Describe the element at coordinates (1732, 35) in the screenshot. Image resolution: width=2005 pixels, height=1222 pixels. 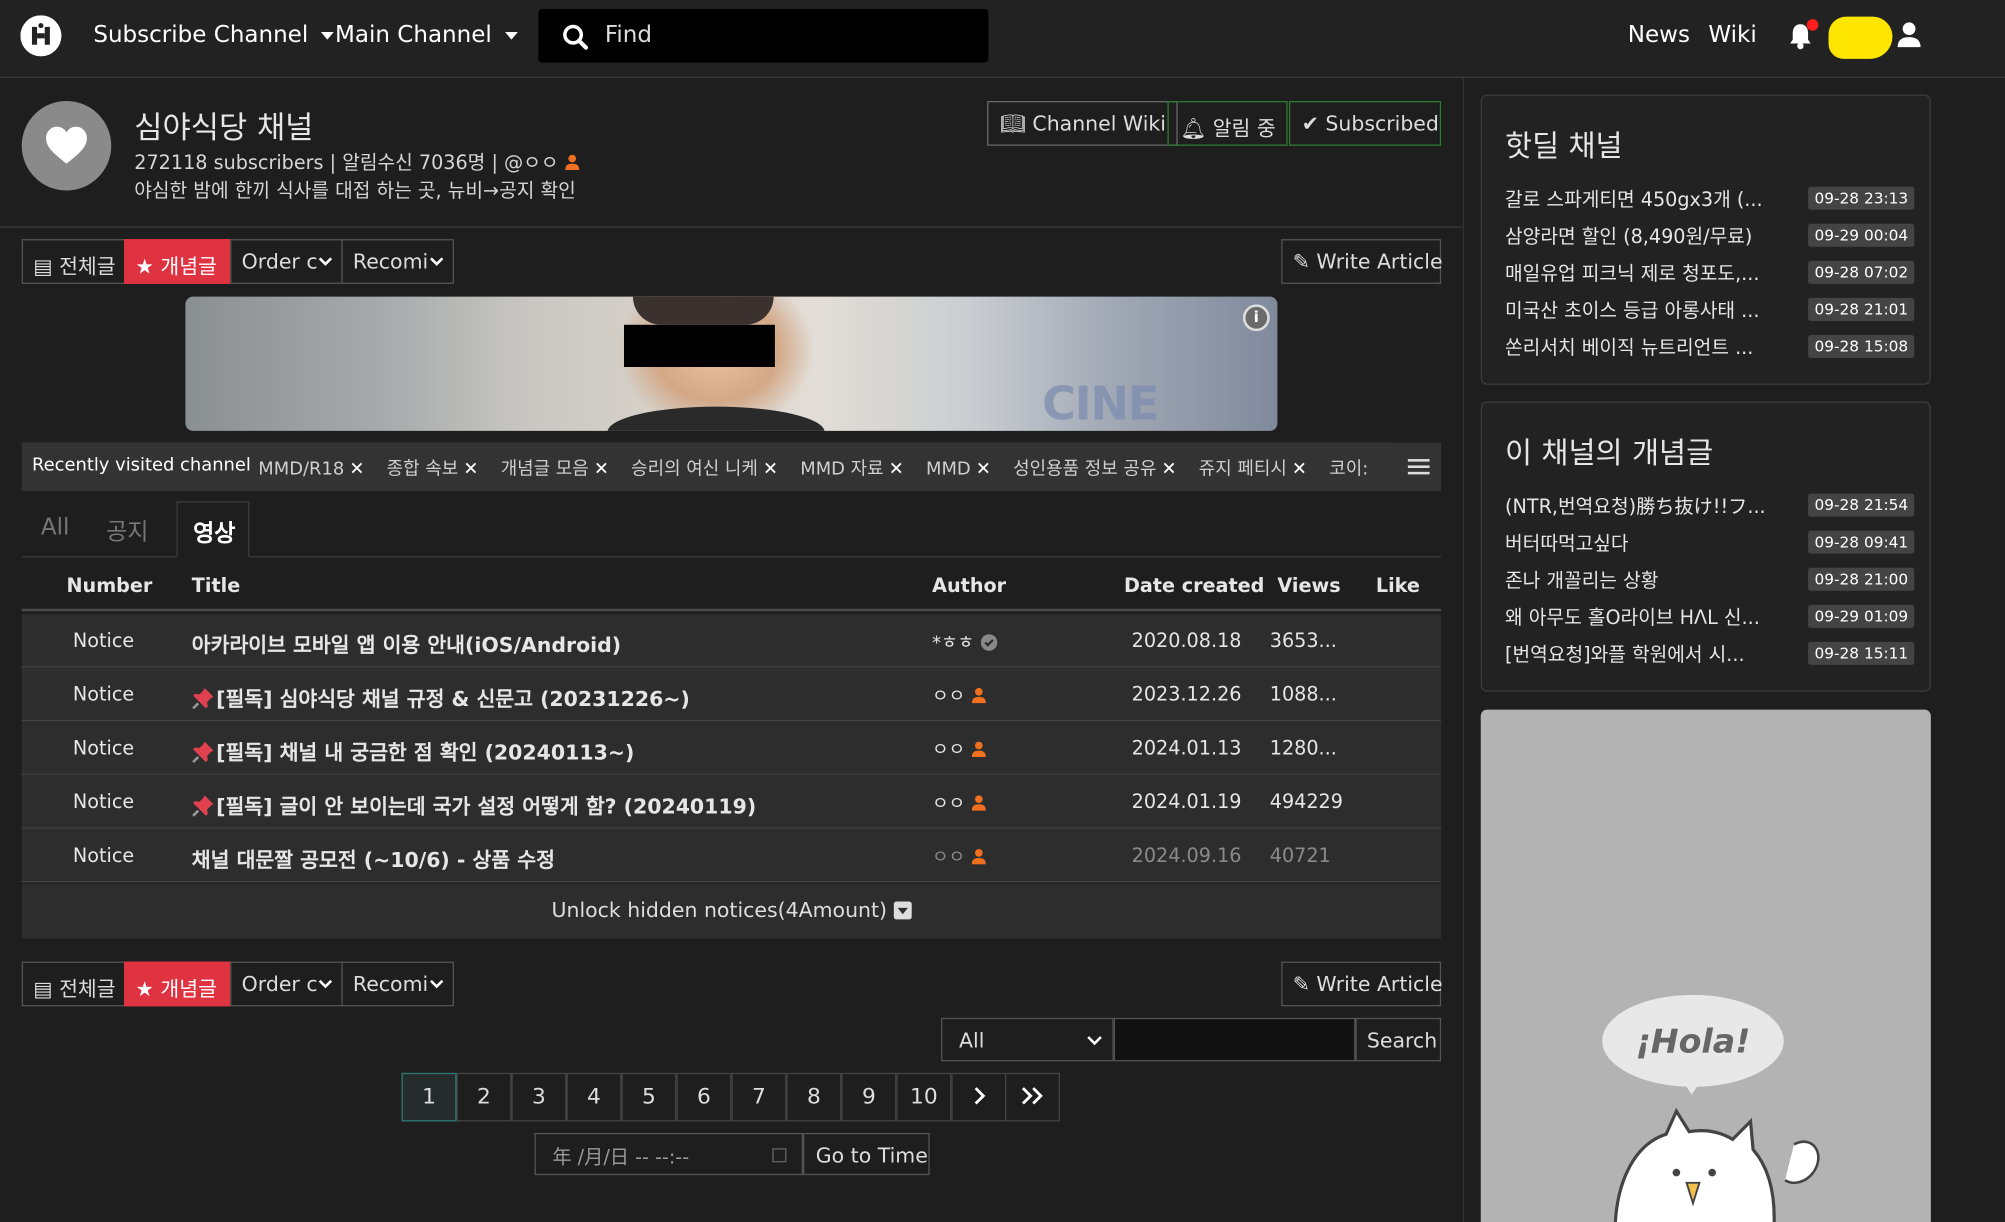
I see `wiki-link: Wiki` at that location.